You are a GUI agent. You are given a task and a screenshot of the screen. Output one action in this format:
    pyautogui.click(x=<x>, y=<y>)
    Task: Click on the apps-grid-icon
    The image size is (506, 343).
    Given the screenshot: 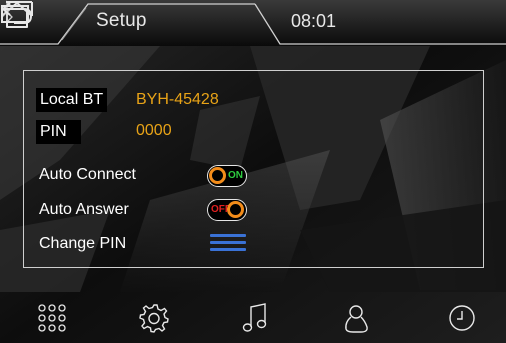 What is the action you would take?
    pyautogui.click(x=52, y=318)
    